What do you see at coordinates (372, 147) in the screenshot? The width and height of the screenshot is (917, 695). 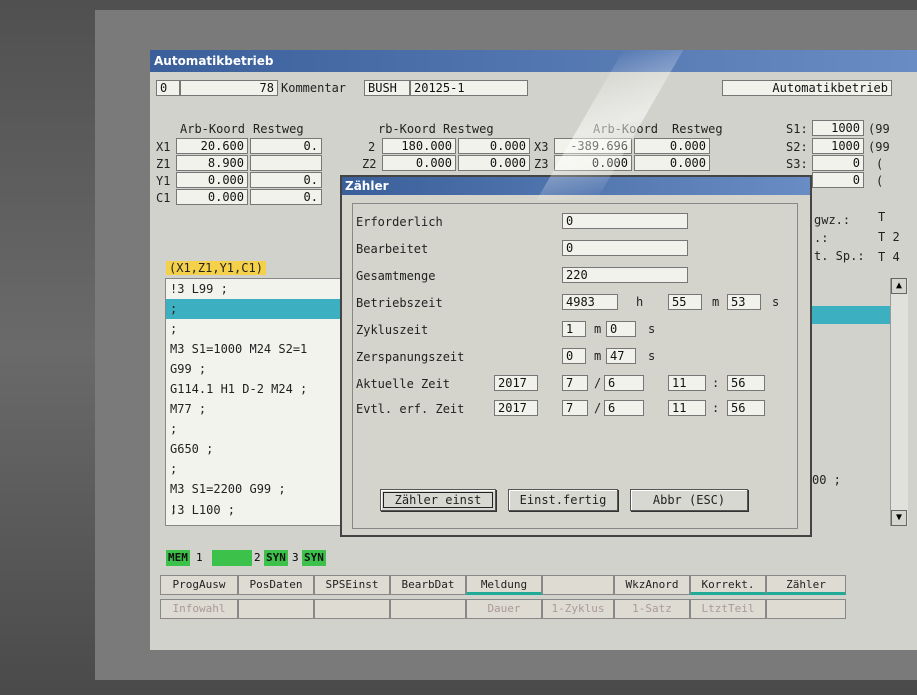 I see `axis-label: 2` at bounding box center [372, 147].